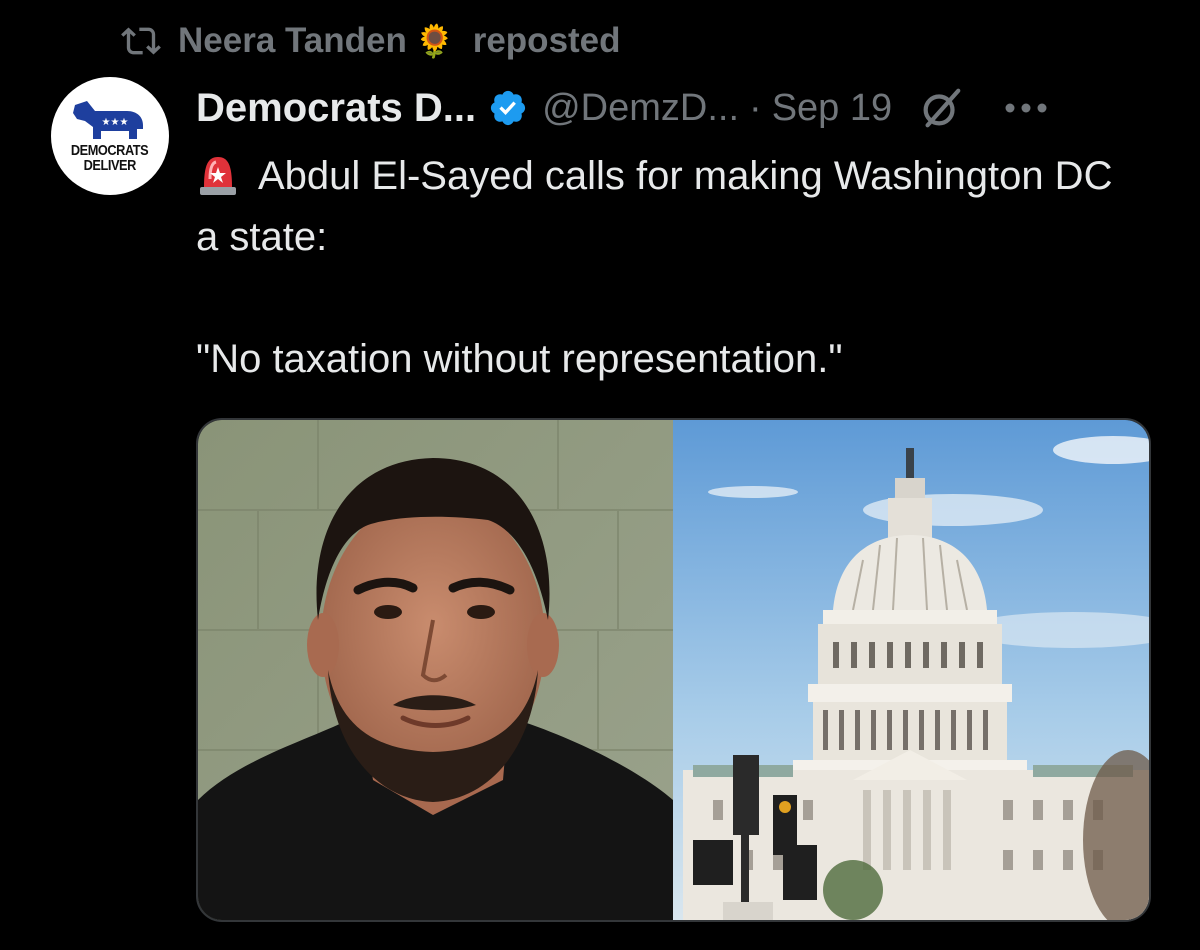 The image size is (1200, 950). I want to click on avatar: ★★★ DEMOCRATS DELIVER, so click(110, 136).